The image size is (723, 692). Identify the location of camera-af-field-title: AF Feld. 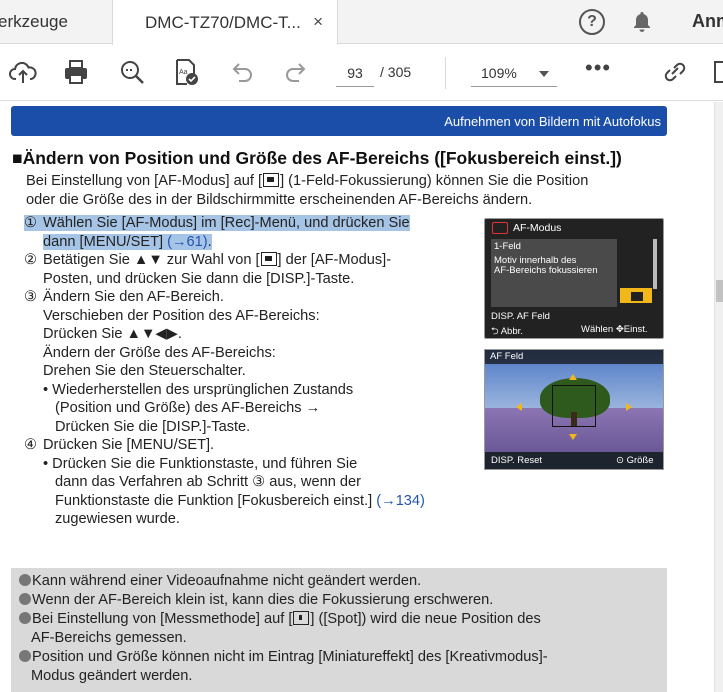
(507, 356).